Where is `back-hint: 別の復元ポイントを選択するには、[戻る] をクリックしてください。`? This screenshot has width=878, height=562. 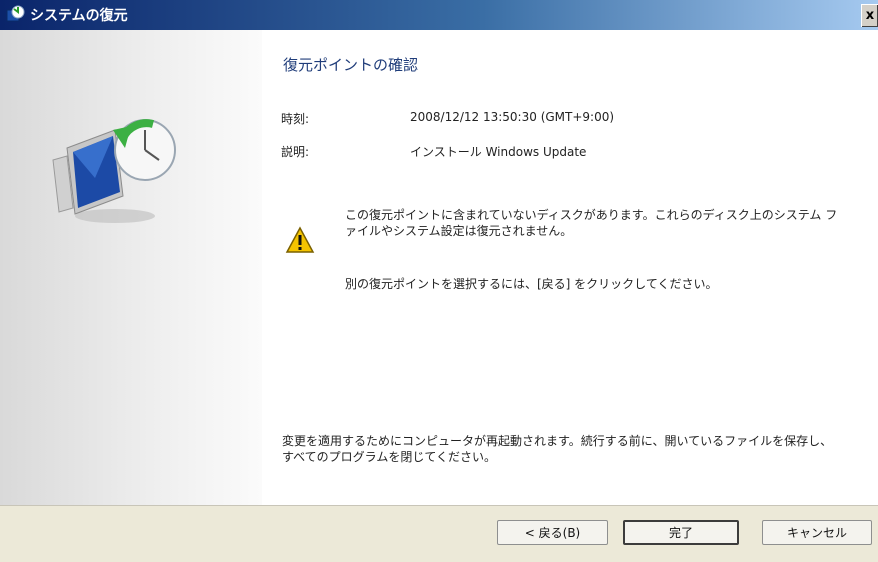 back-hint: 別の復元ポイントを選択するには、[戻る] をクリックしてください。 is located at coordinates (531, 284).